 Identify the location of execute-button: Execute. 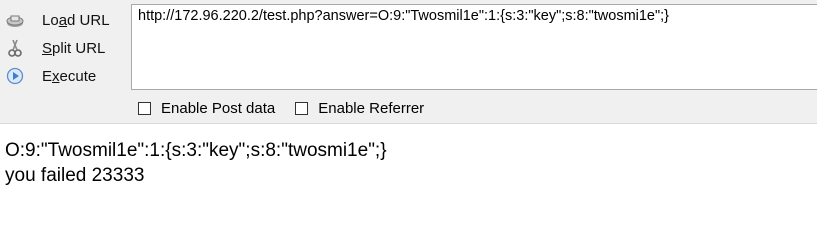
(65, 76).